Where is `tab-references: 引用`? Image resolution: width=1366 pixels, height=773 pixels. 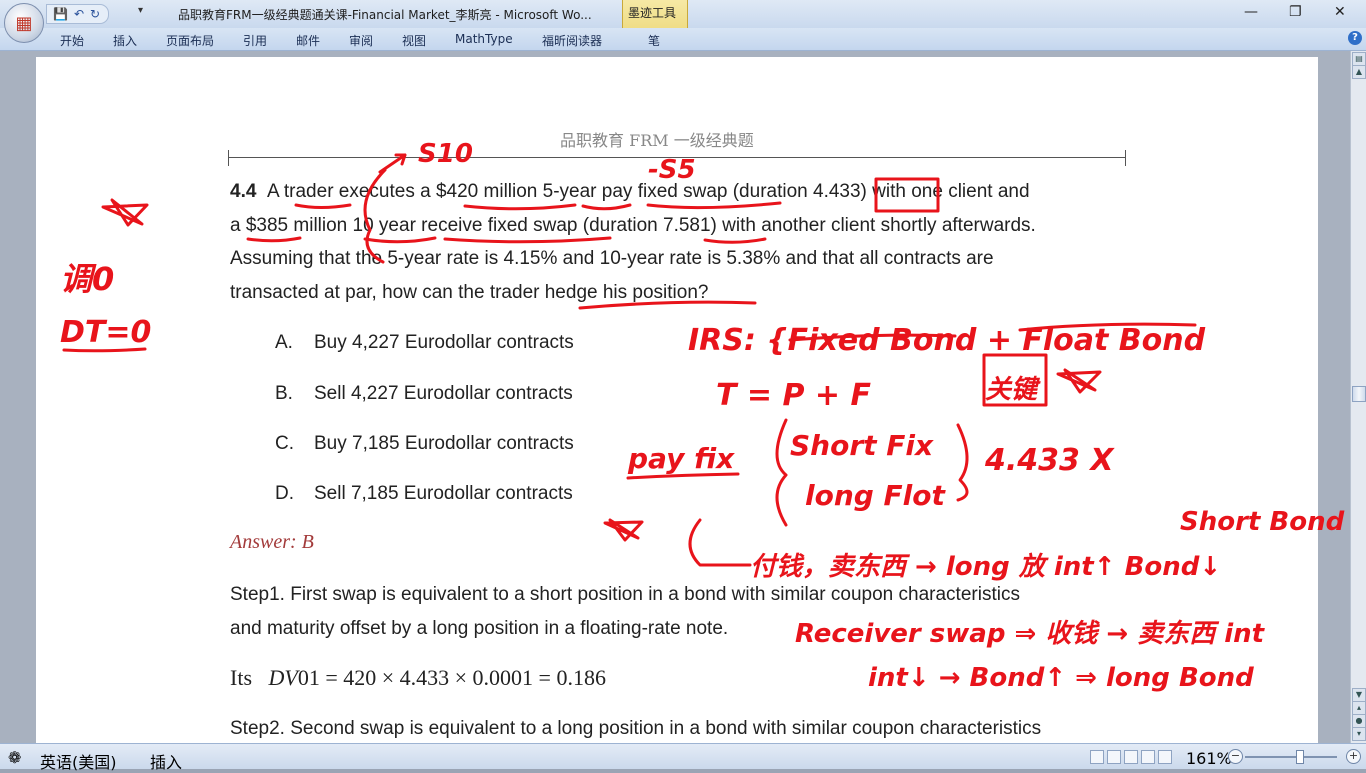
tab-references: 引用 is located at coordinates (255, 40).